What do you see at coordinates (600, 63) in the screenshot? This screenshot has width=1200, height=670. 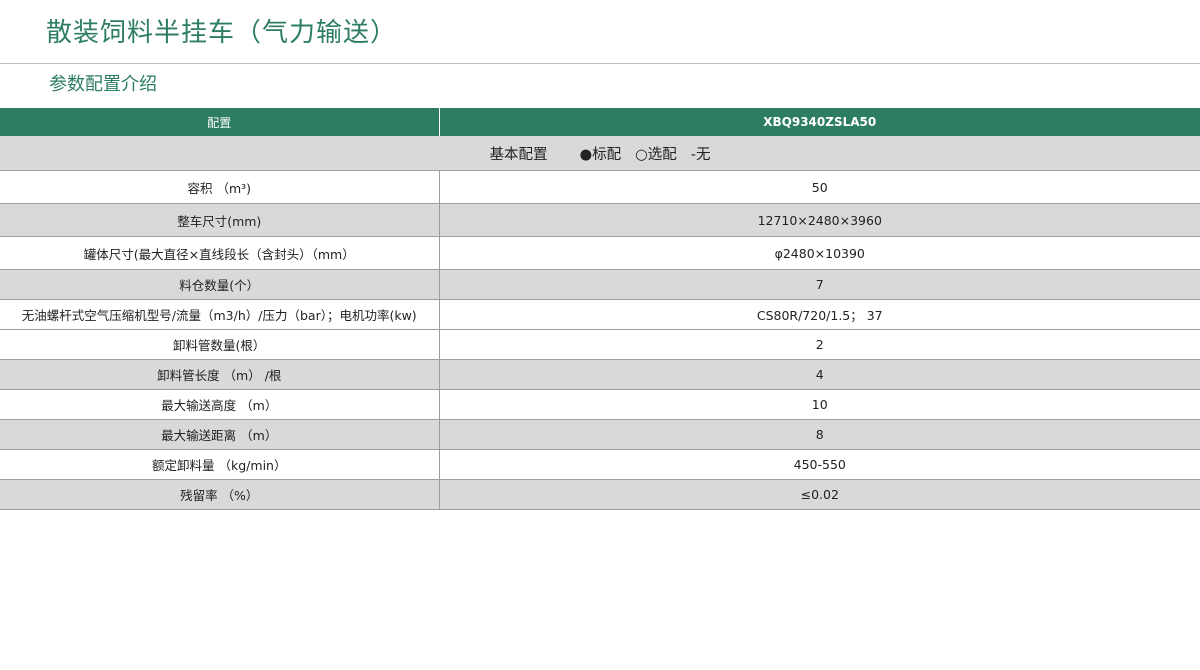 I see `title-divider` at bounding box center [600, 63].